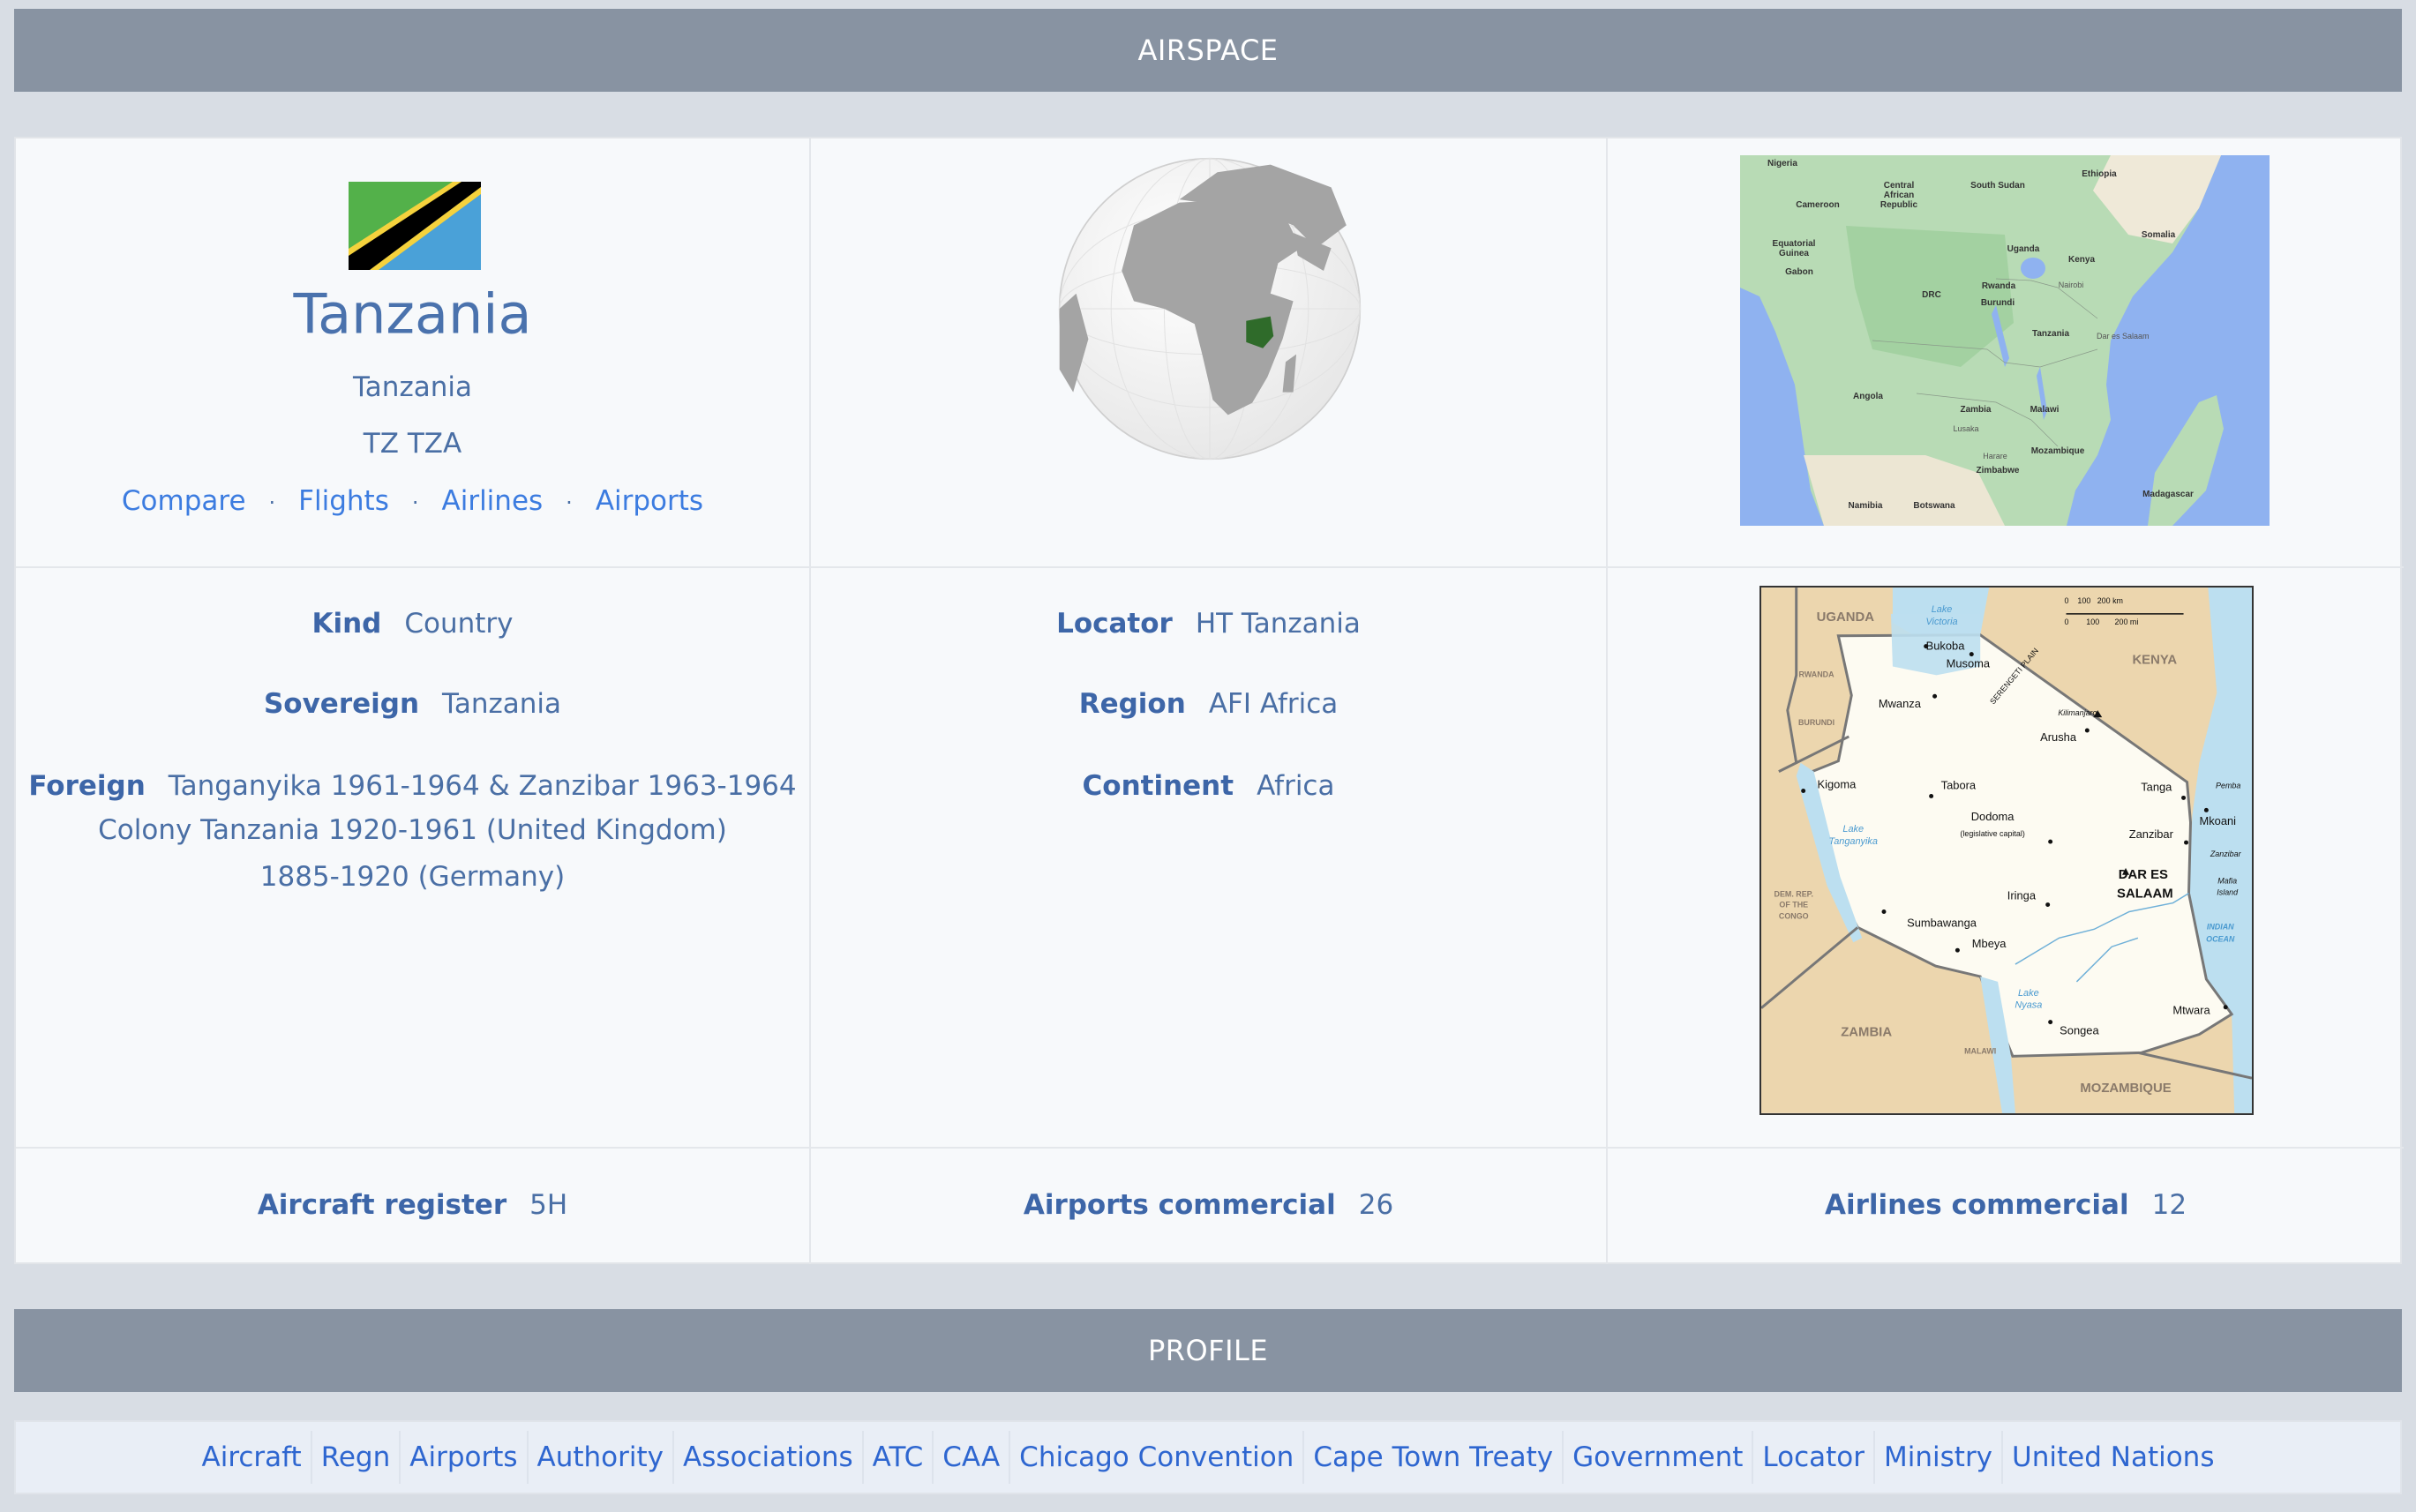 This screenshot has height=1512, width=2416. I want to click on map-label: African, so click(1899, 195).